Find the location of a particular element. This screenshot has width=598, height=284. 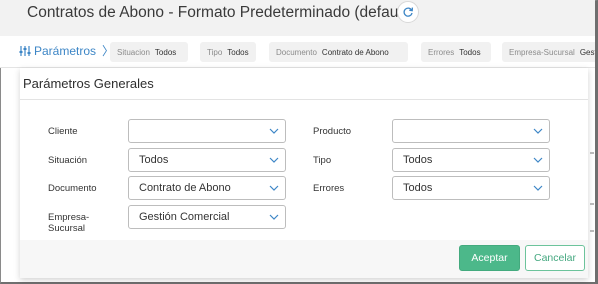

errores-select: Todos is located at coordinates (471, 188).